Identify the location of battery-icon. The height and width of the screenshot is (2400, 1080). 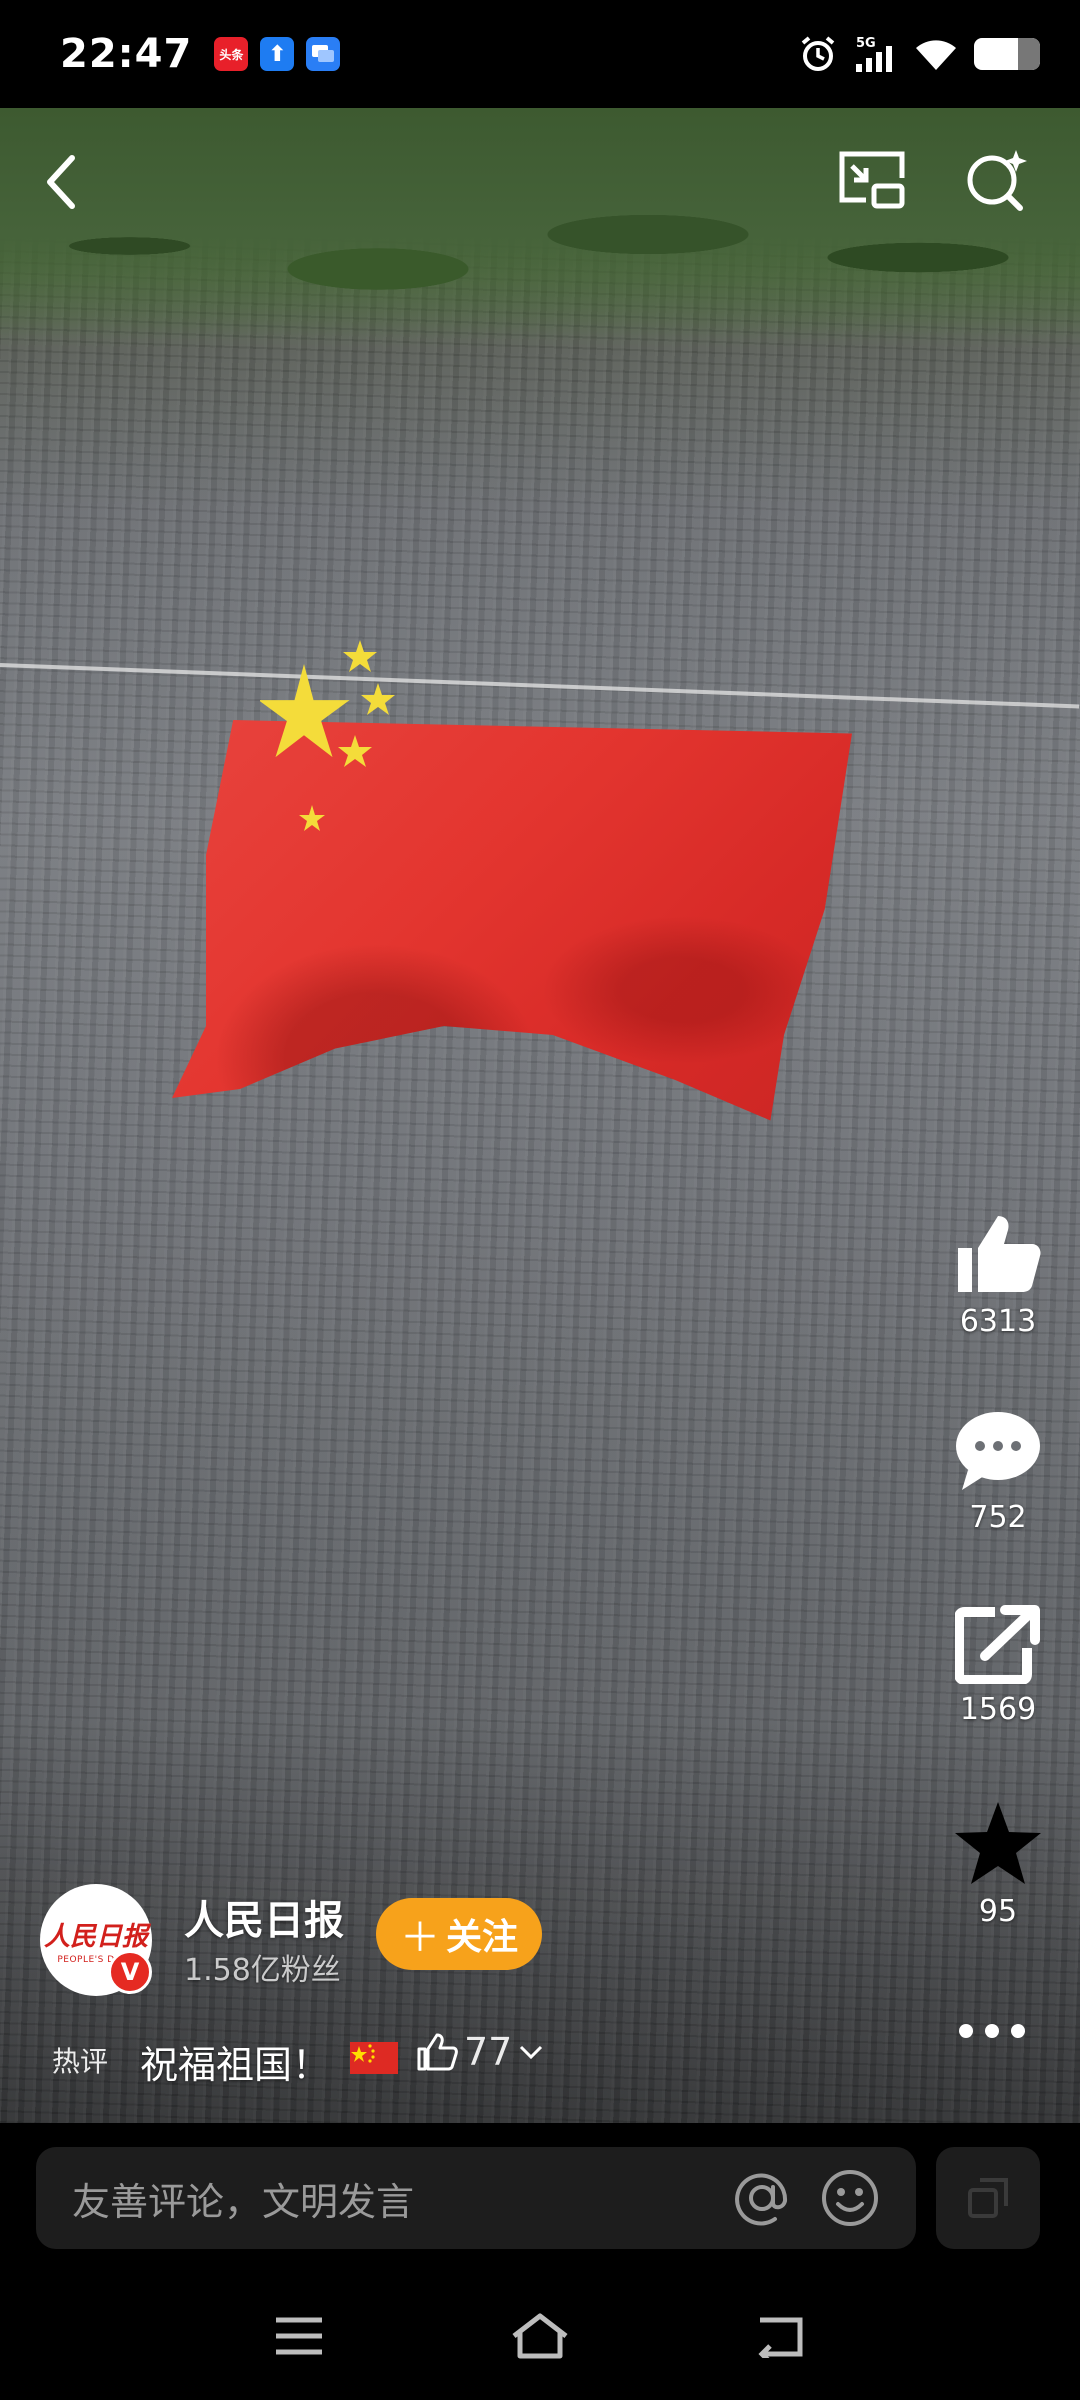
(1007, 54).